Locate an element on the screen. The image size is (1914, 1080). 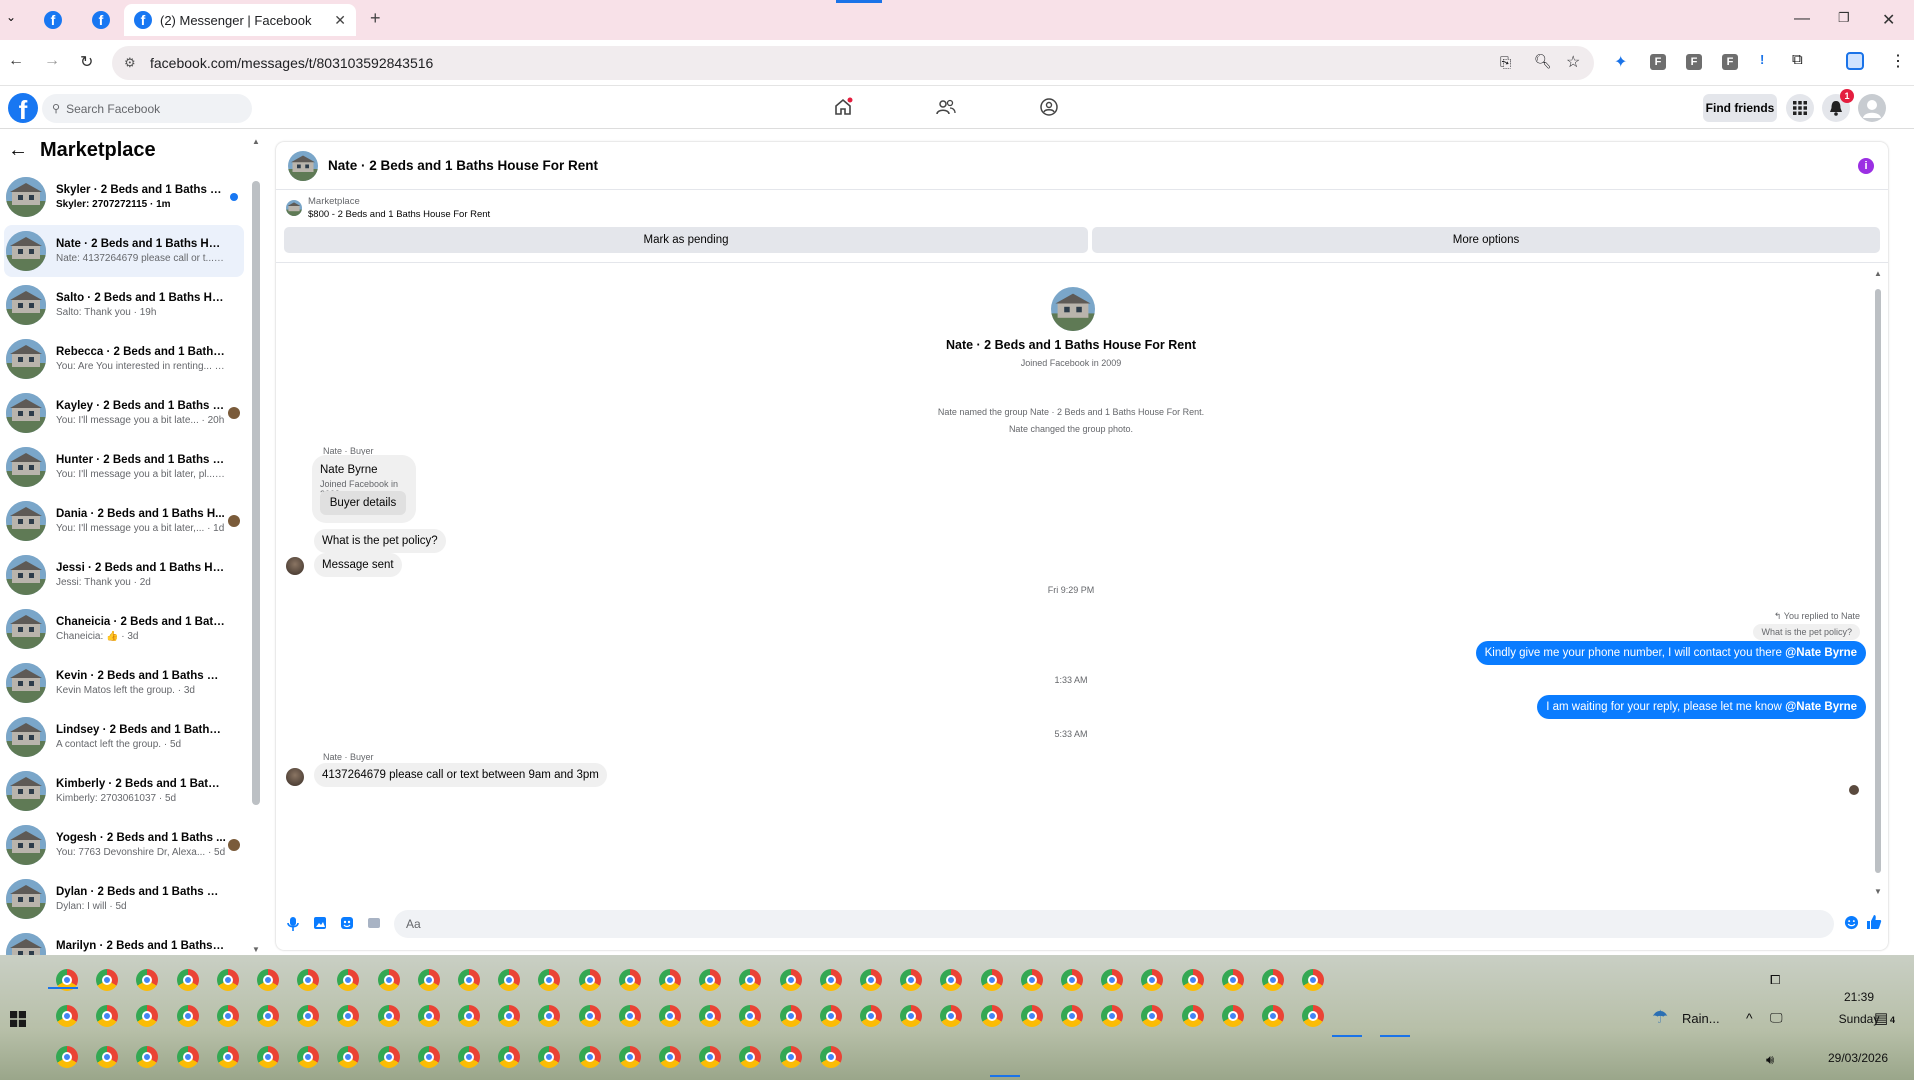
like-thumb-icon is located at coordinates (1874, 922).